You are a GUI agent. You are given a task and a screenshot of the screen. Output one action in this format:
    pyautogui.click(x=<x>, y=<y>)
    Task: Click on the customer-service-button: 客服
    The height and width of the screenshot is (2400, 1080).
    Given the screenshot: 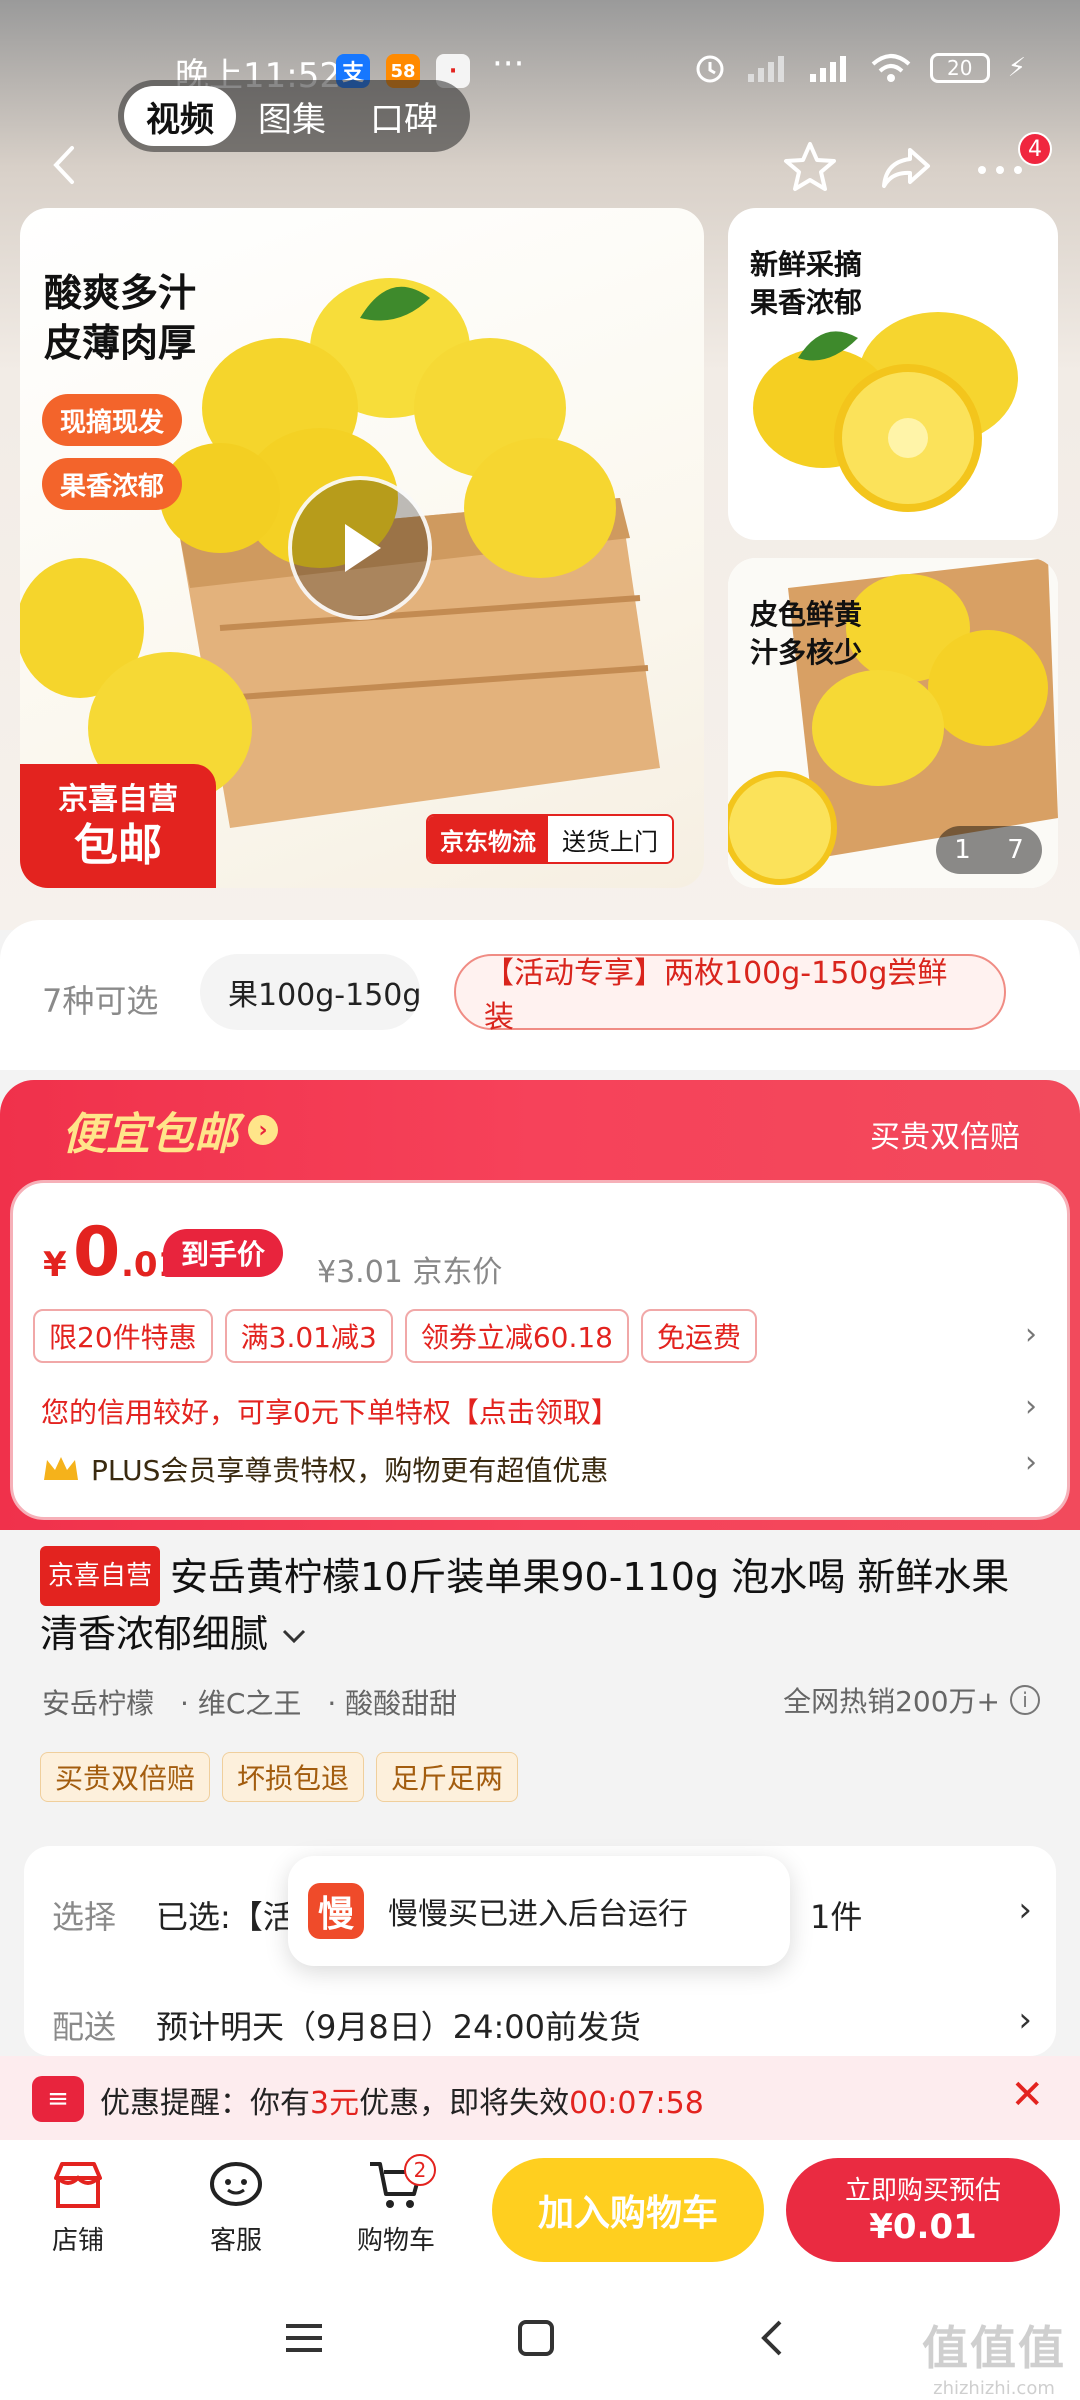 What is the action you would take?
    pyautogui.click(x=236, y=2207)
    